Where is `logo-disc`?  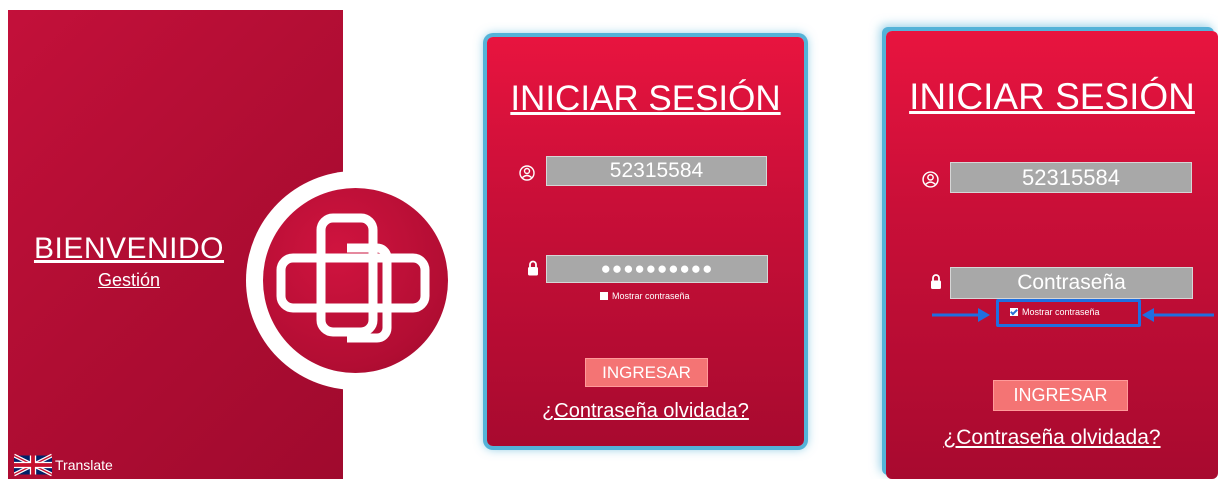
logo-disc is located at coordinates (355, 280).